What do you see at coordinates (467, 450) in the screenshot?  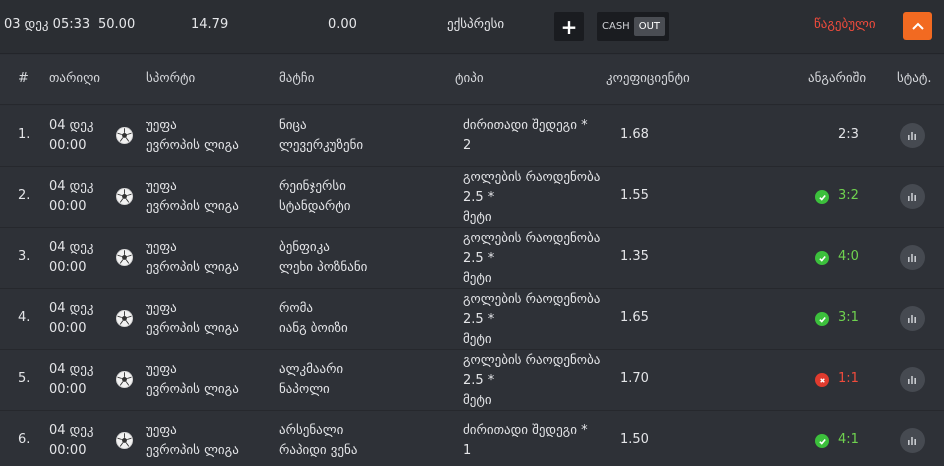 I see `bet-market-line-2: 1` at bounding box center [467, 450].